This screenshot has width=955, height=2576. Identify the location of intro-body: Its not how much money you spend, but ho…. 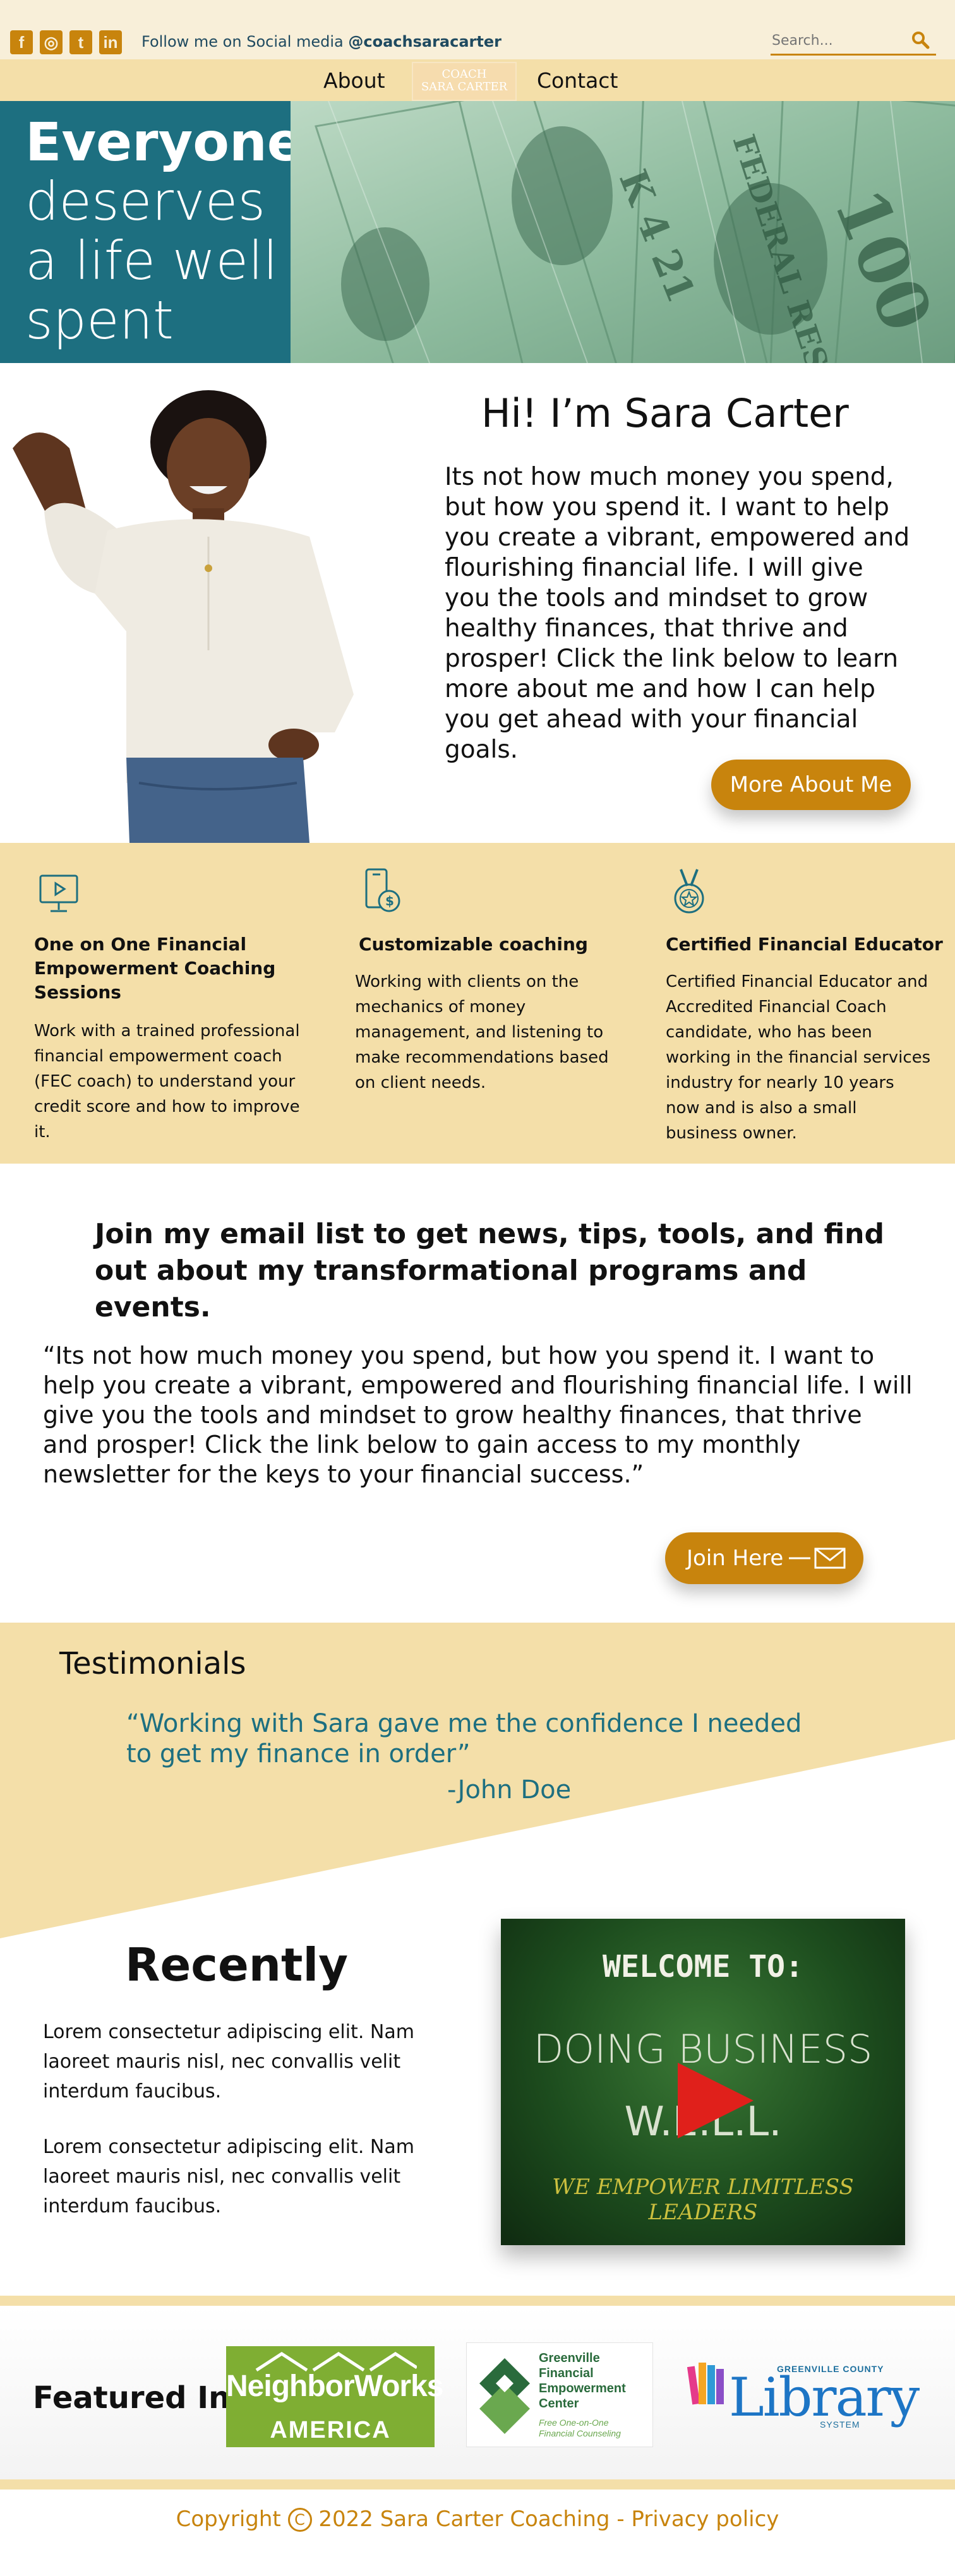
(677, 613).